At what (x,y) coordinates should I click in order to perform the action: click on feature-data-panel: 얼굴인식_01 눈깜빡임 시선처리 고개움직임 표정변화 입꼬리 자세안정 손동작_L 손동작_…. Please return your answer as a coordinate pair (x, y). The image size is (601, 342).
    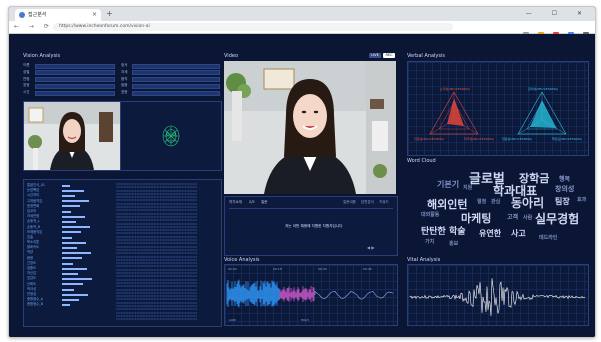
    Looking at the image, I should click on (122, 253).